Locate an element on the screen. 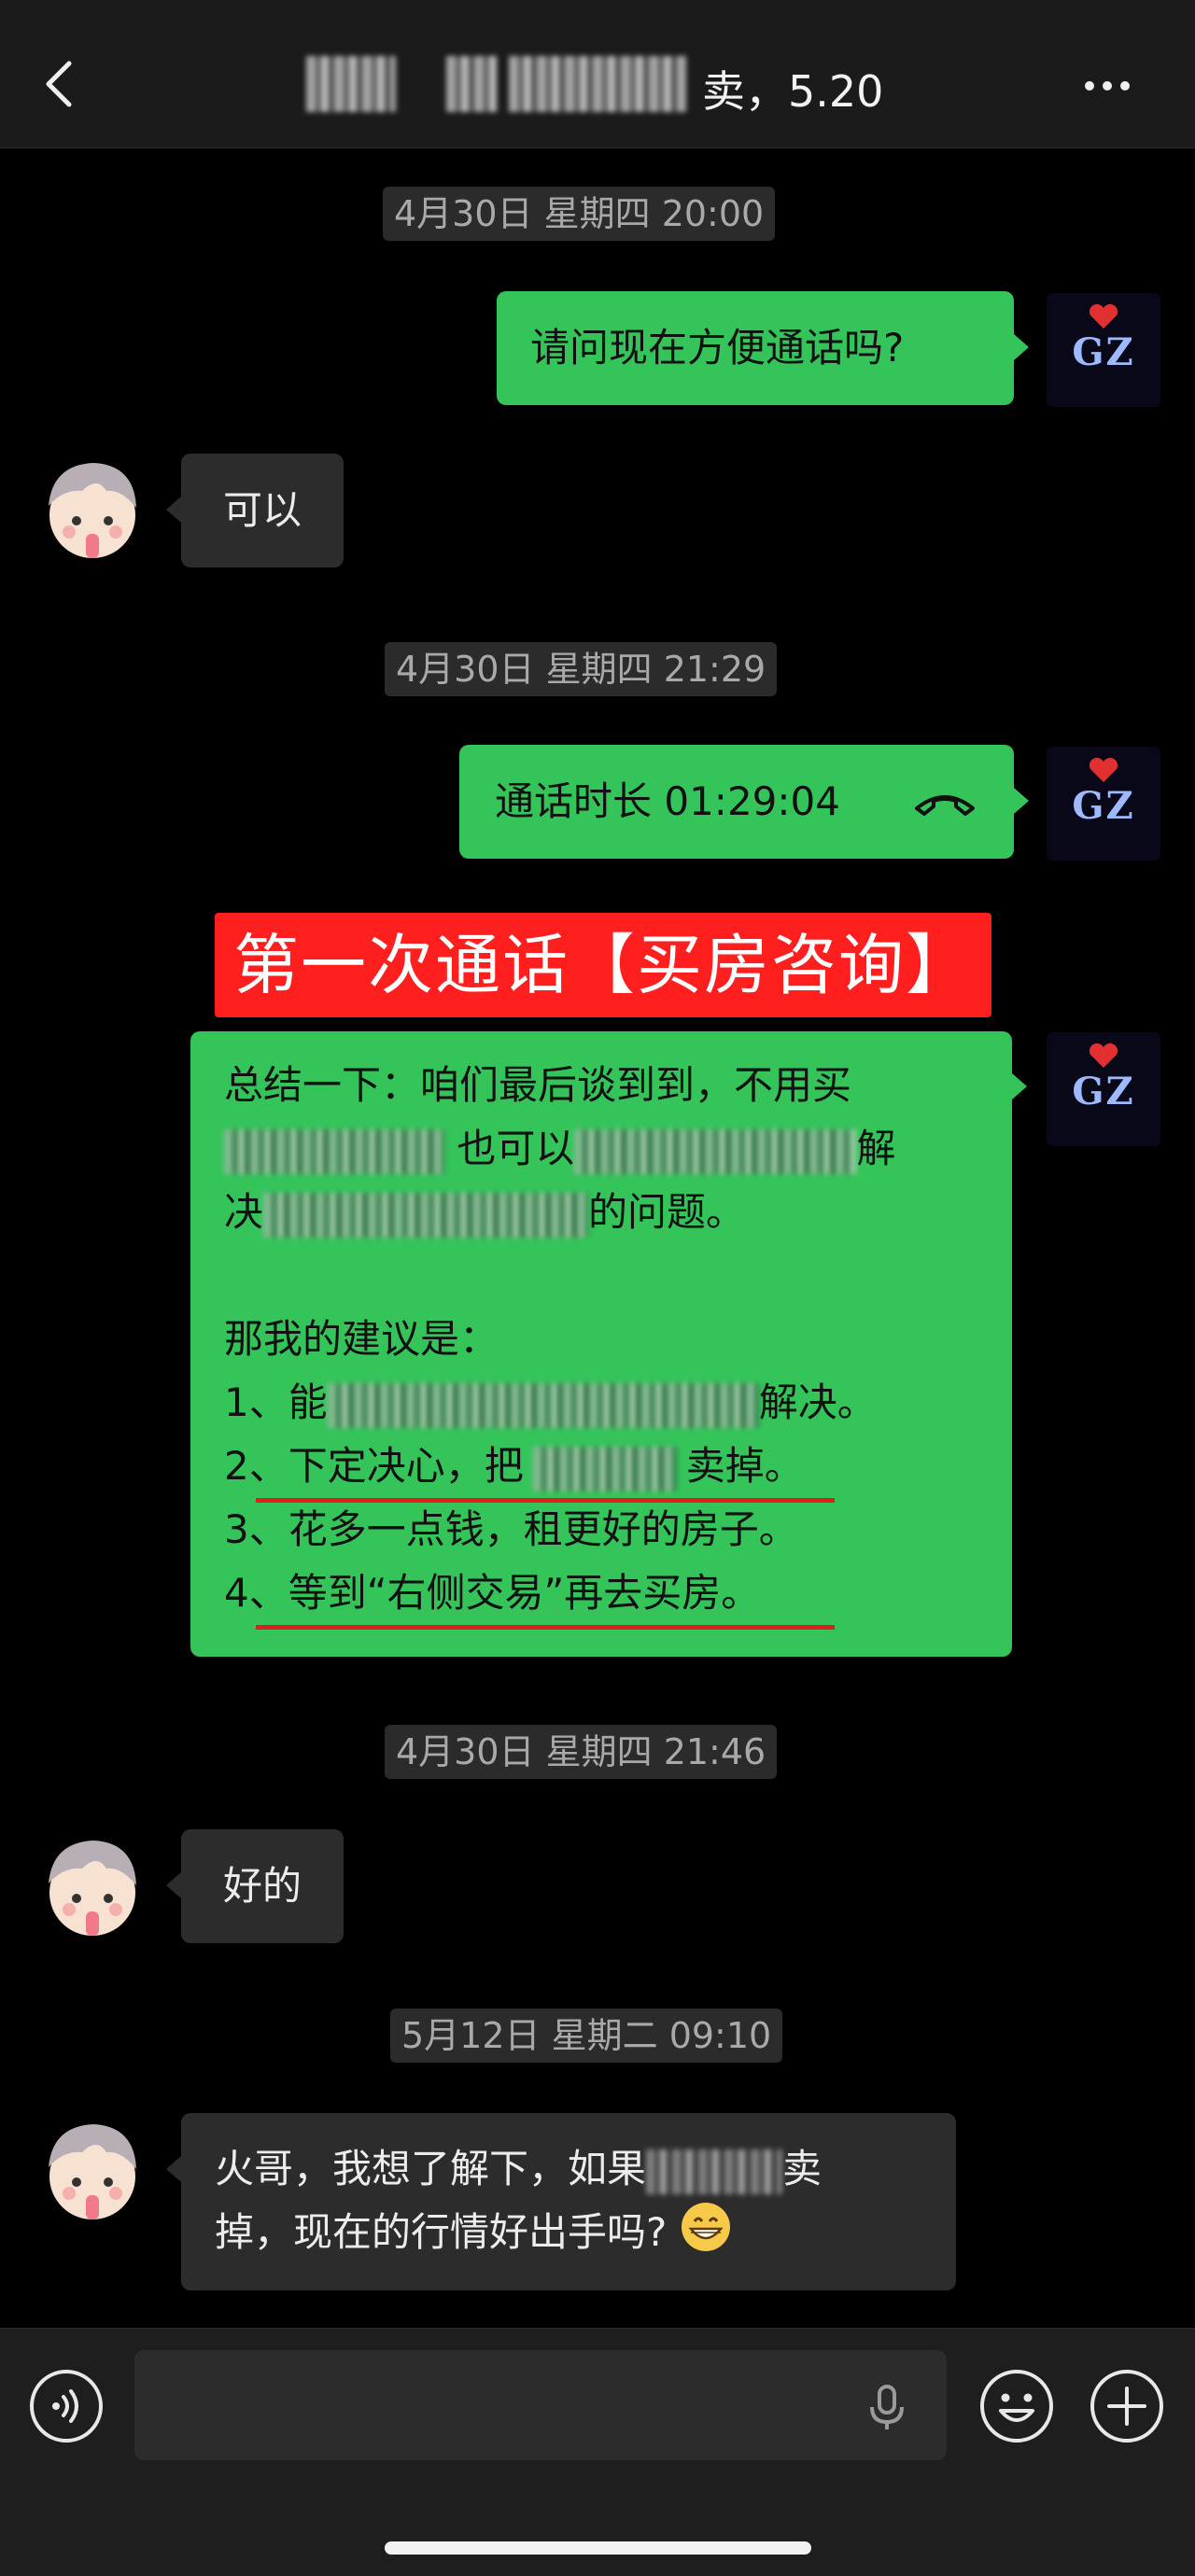 The width and height of the screenshot is (1195, 2576). timestamp: 5月12日 星期二 09:10 is located at coordinates (586, 2036).